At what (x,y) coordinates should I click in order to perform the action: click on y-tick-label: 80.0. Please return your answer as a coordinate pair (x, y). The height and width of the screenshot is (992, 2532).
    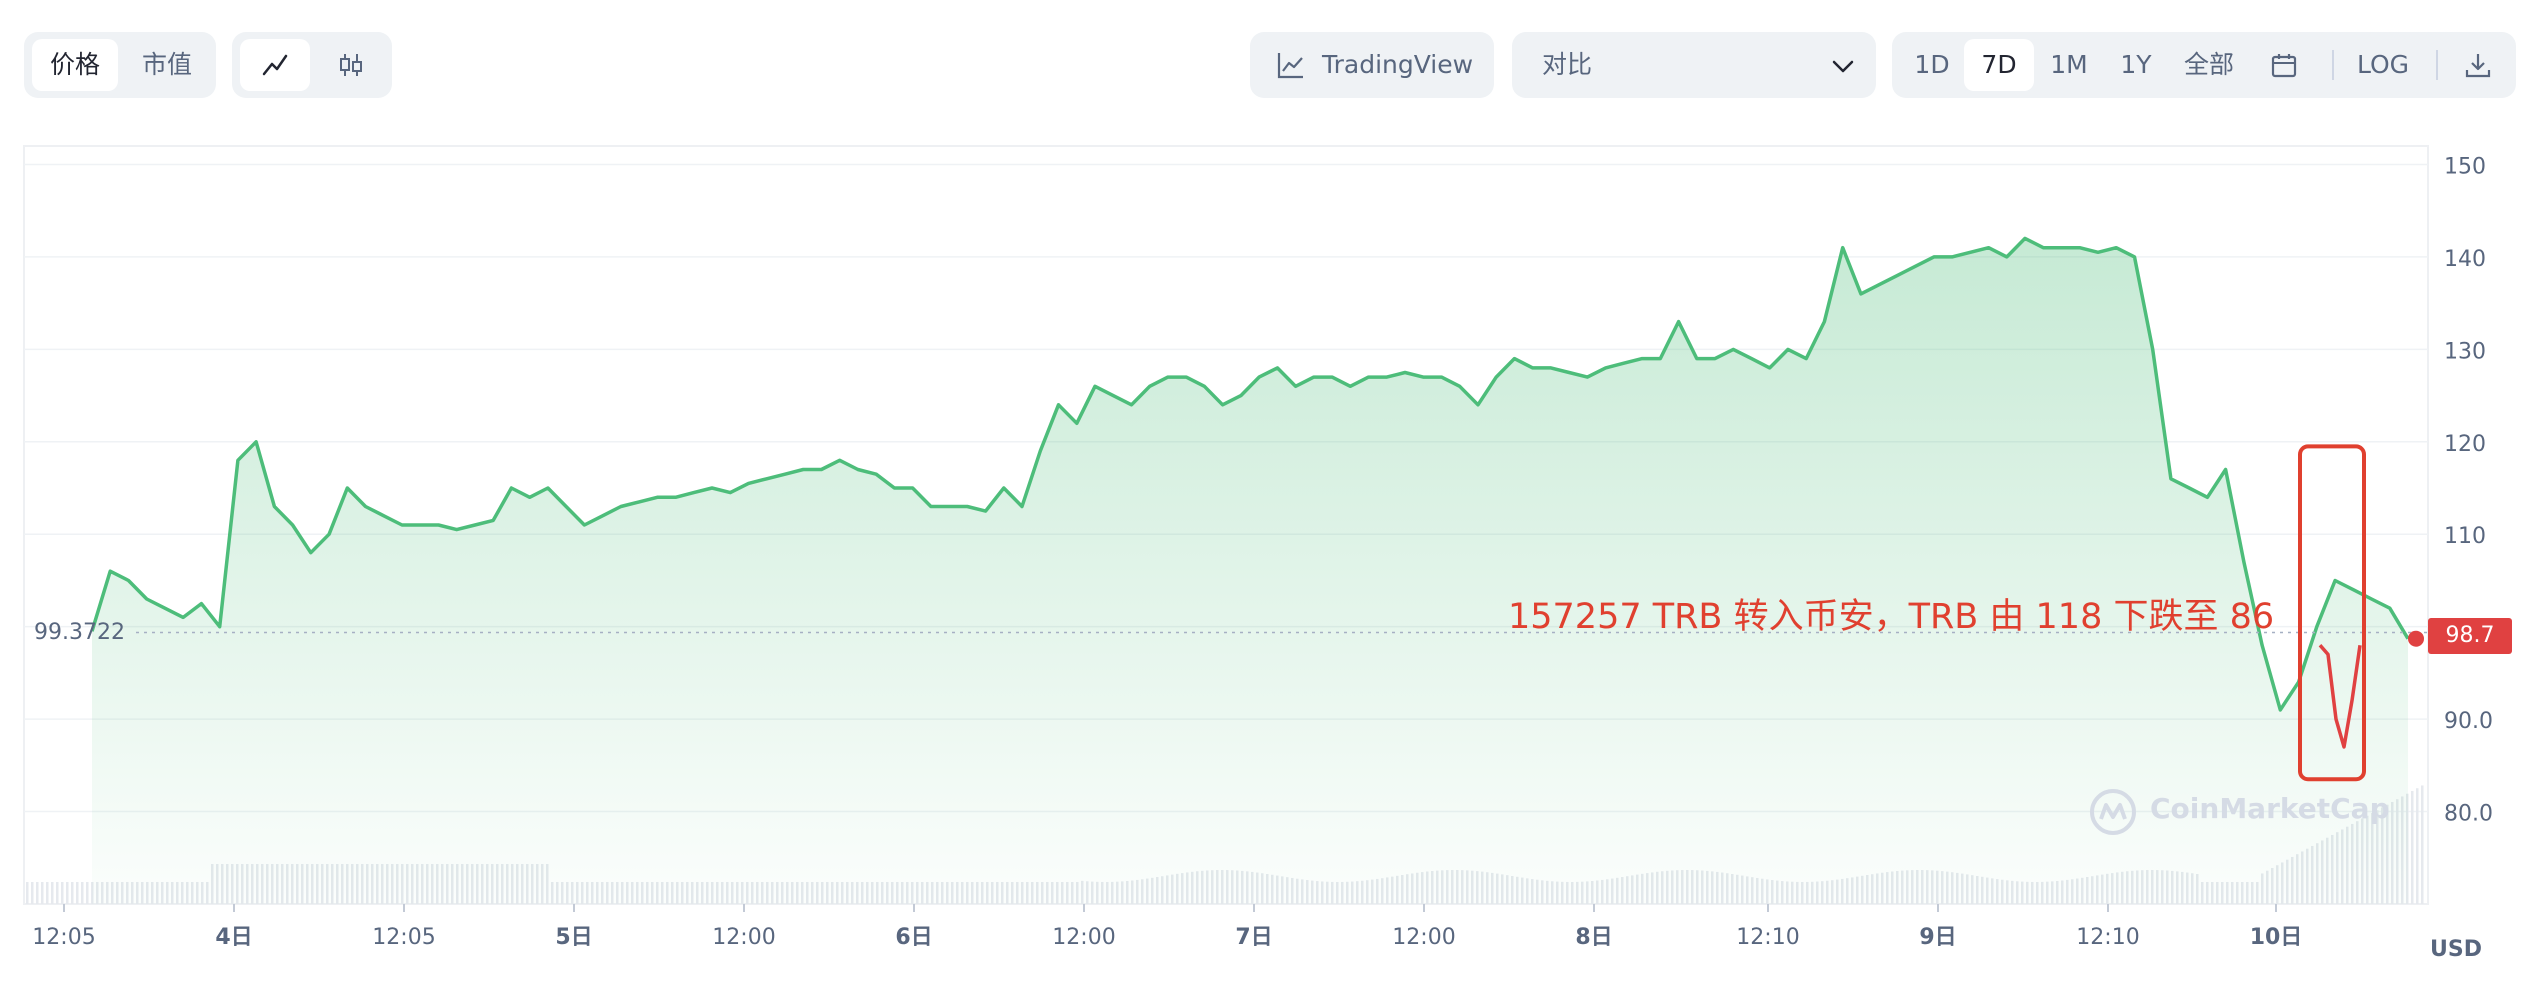
    Looking at the image, I should click on (2468, 814).